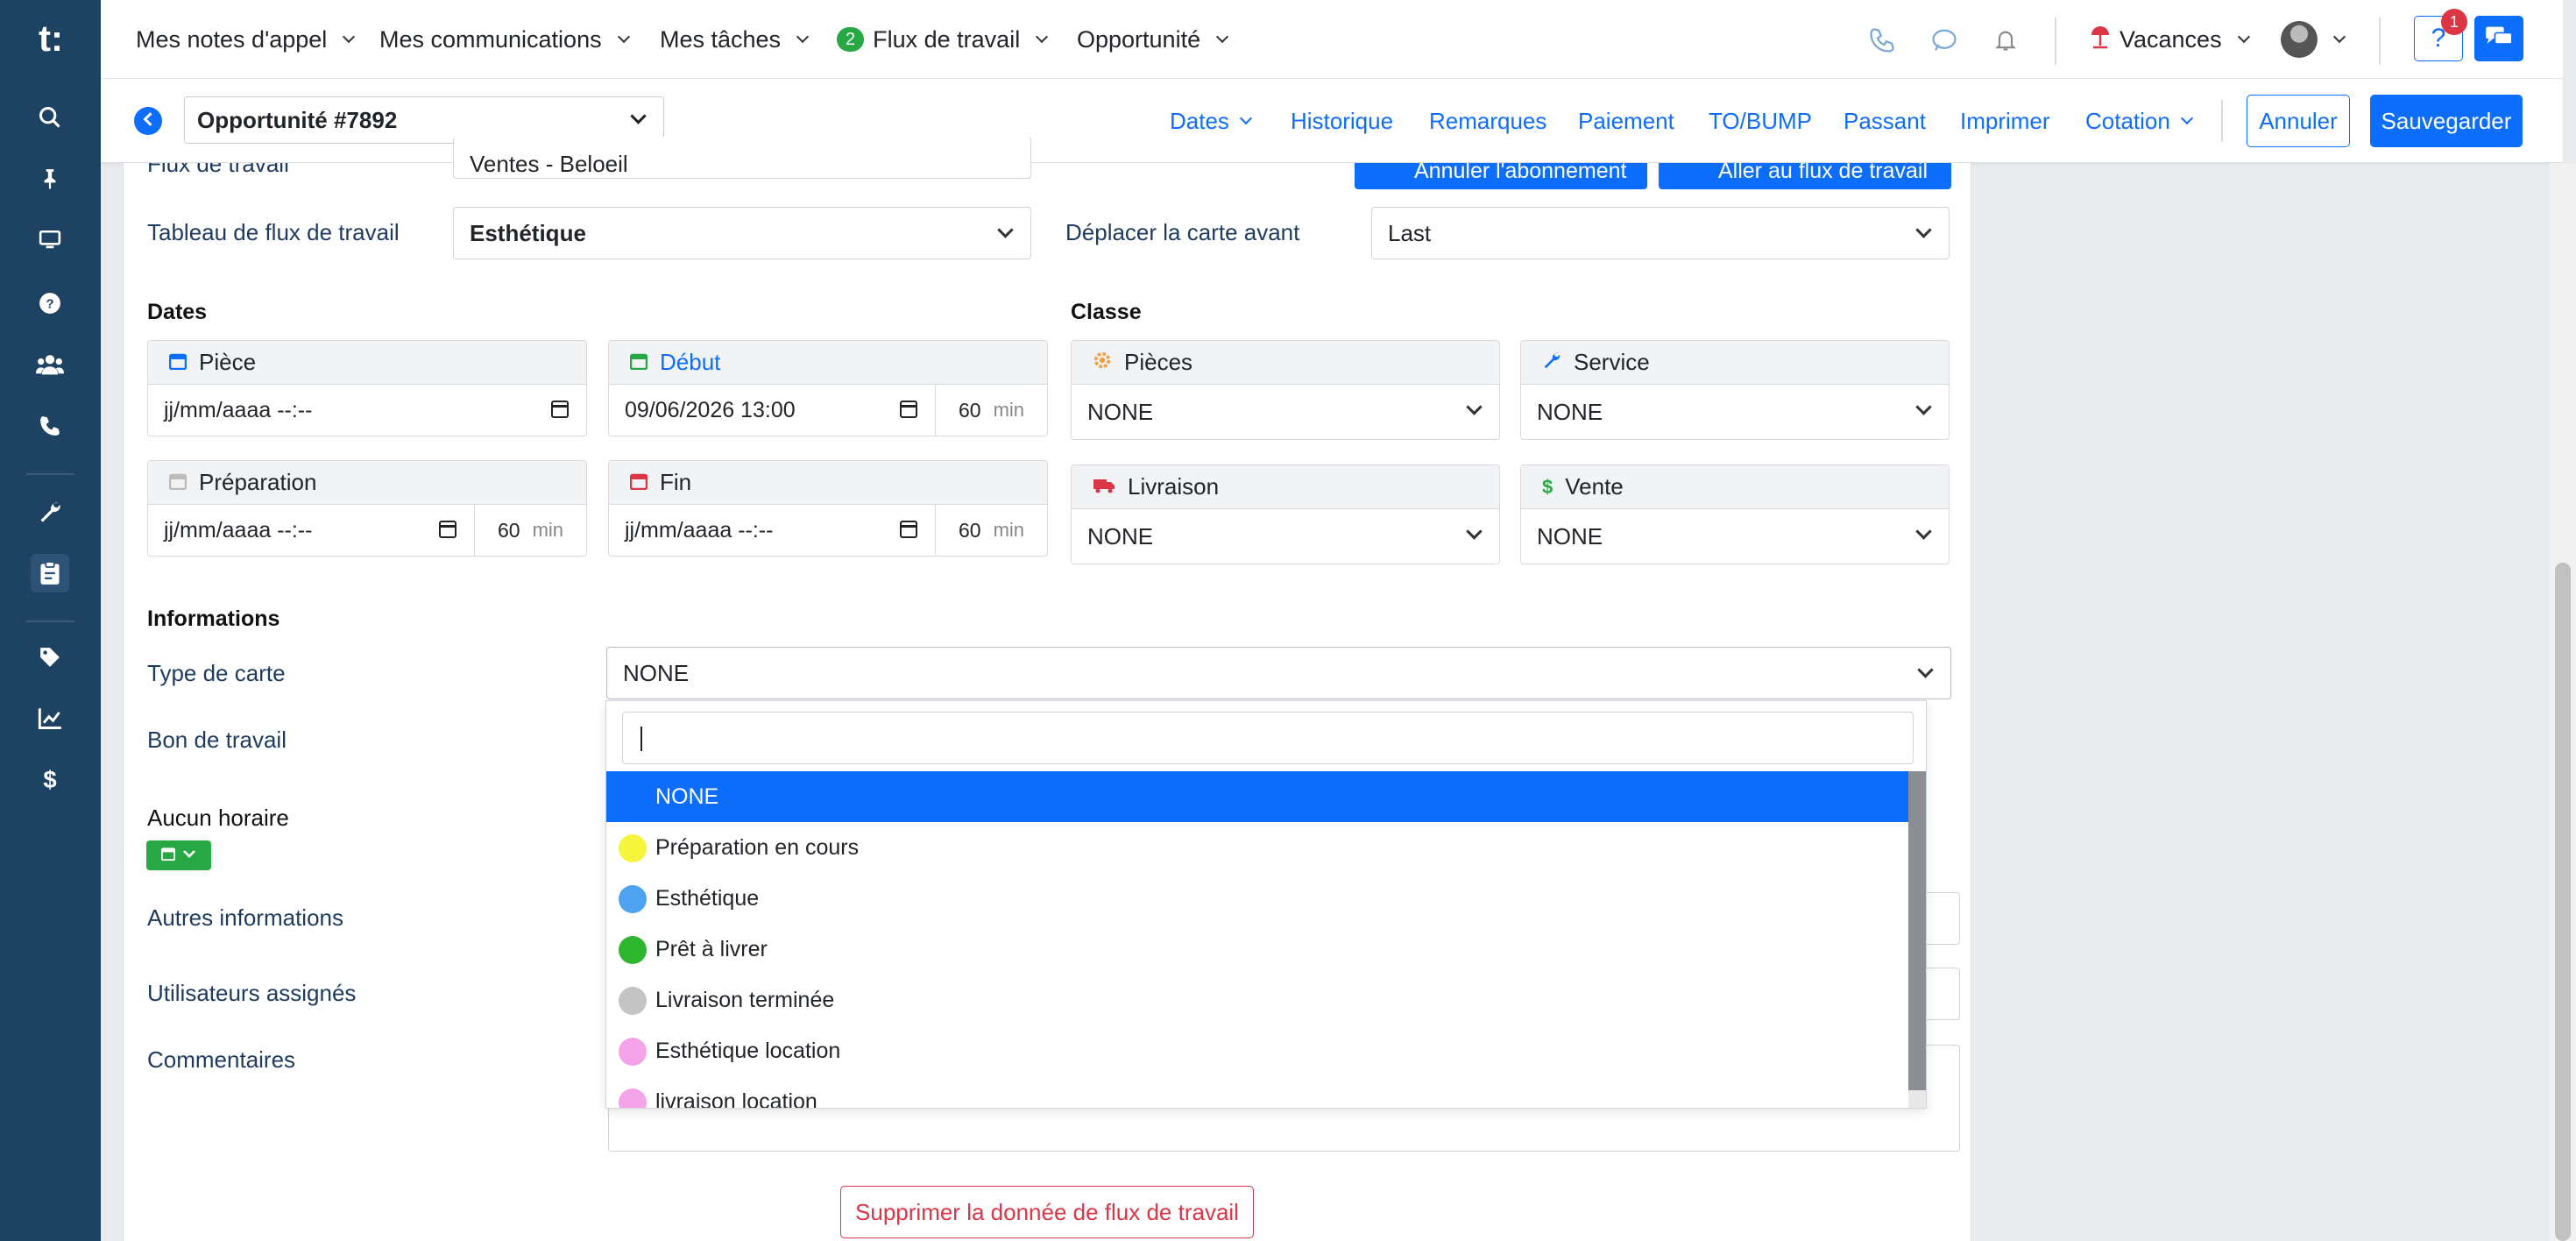 The height and width of the screenshot is (1241, 2576). Describe the element at coordinates (311, 530) in the screenshot. I see `preparation-date-input: jj/mm/aaaa --:--` at that location.